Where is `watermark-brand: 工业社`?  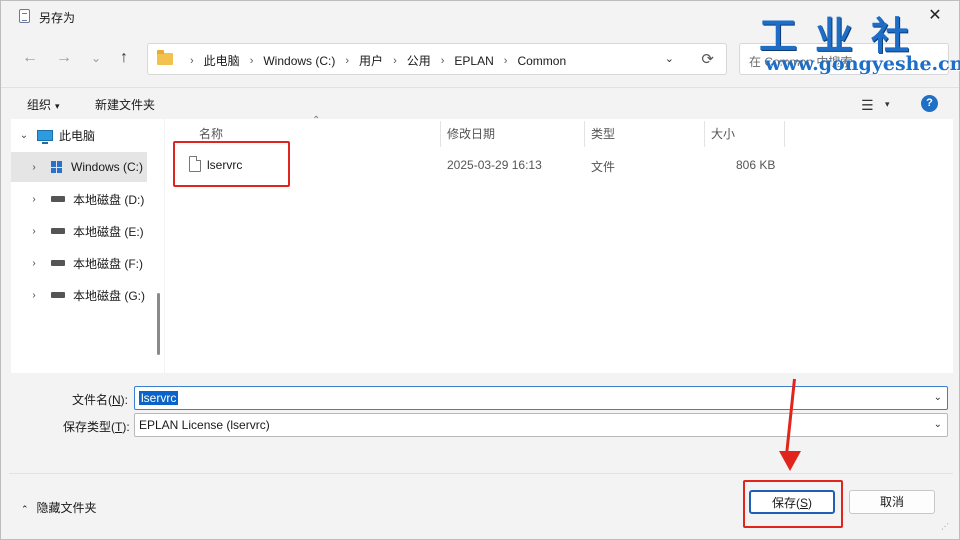
watermark-brand: 工业社 is located at coordinates (843, 35).